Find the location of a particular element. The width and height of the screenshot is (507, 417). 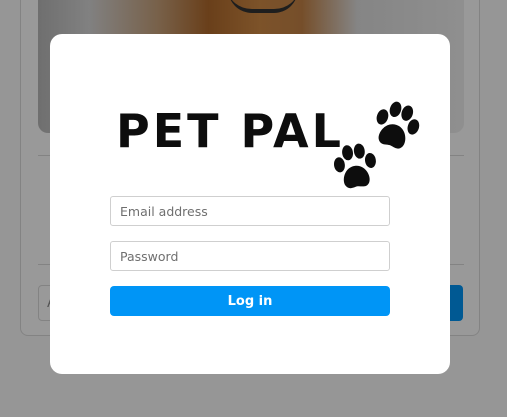

paw-print-icon is located at coordinates (354, 166).